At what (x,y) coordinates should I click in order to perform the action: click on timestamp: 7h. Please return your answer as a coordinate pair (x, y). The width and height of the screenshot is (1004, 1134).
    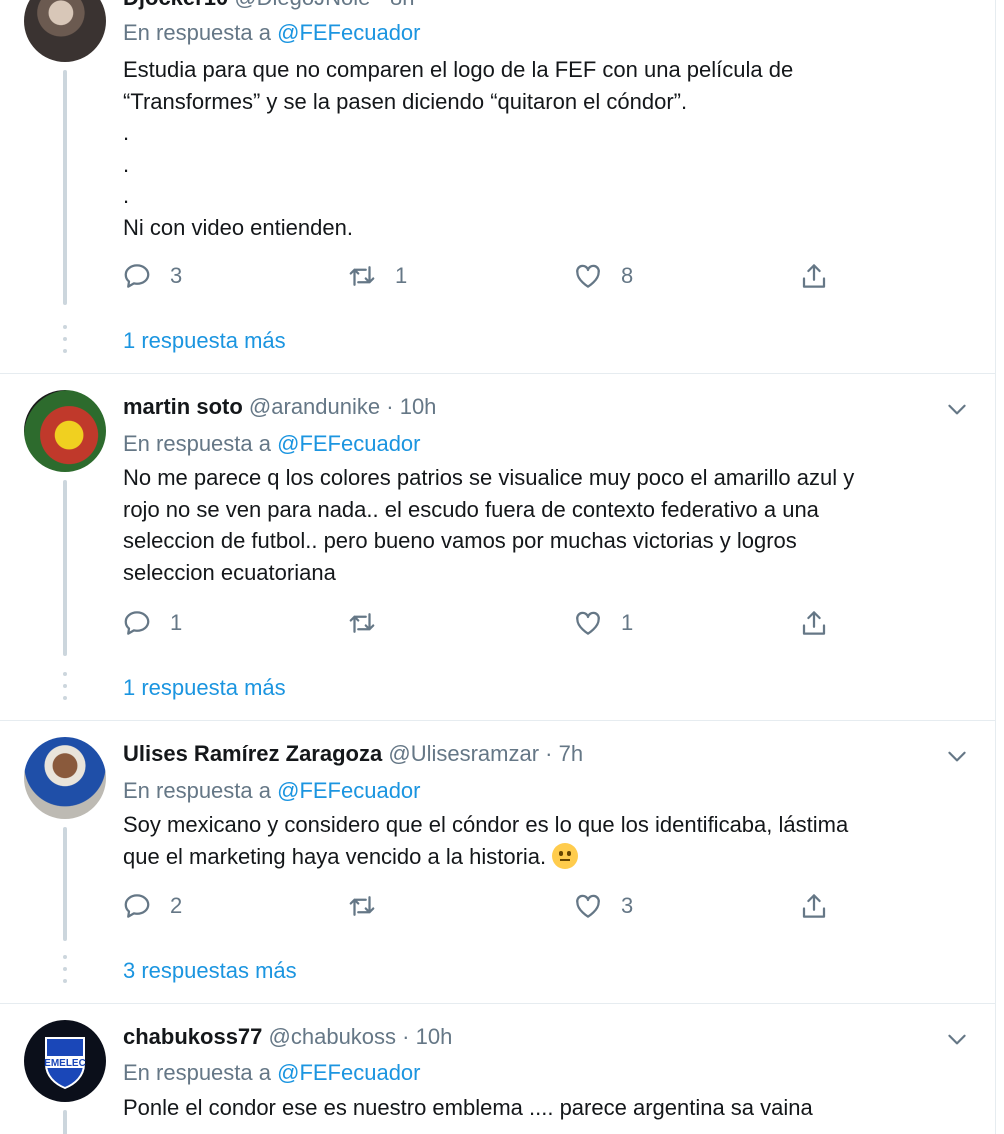
    Looking at the image, I should click on (571, 753).